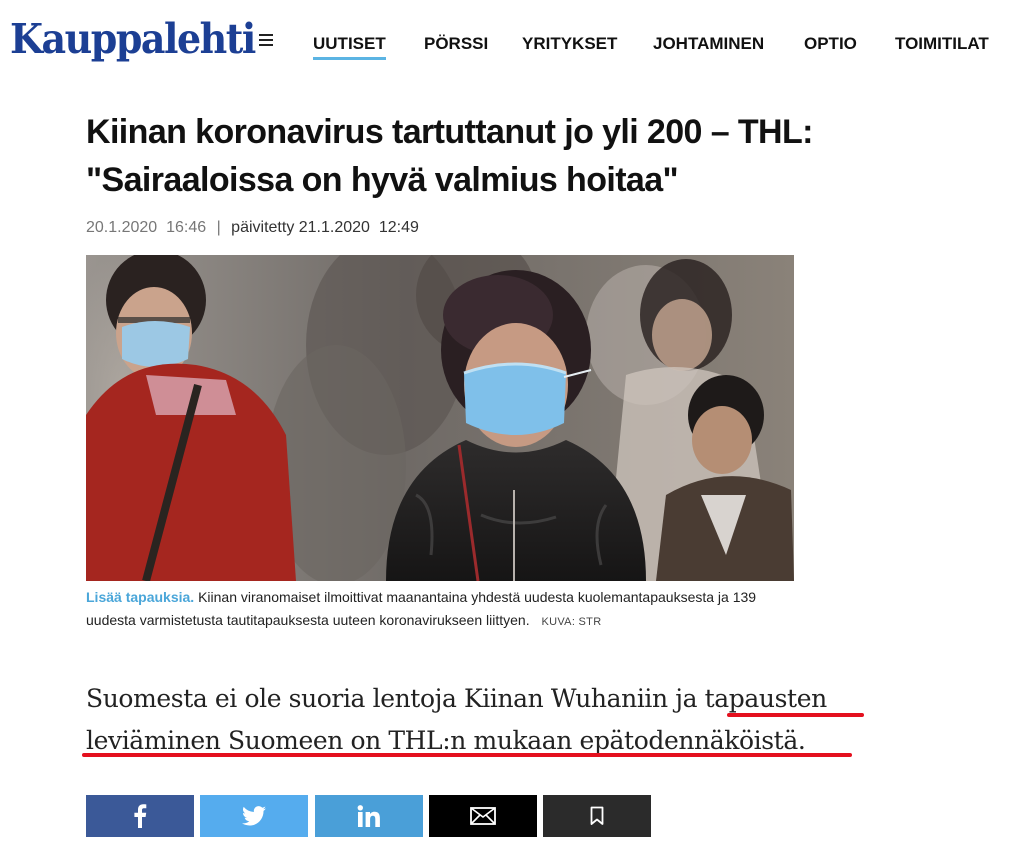  Describe the element at coordinates (266, 40) in the screenshot. I see `hamburger-icon` at that location.